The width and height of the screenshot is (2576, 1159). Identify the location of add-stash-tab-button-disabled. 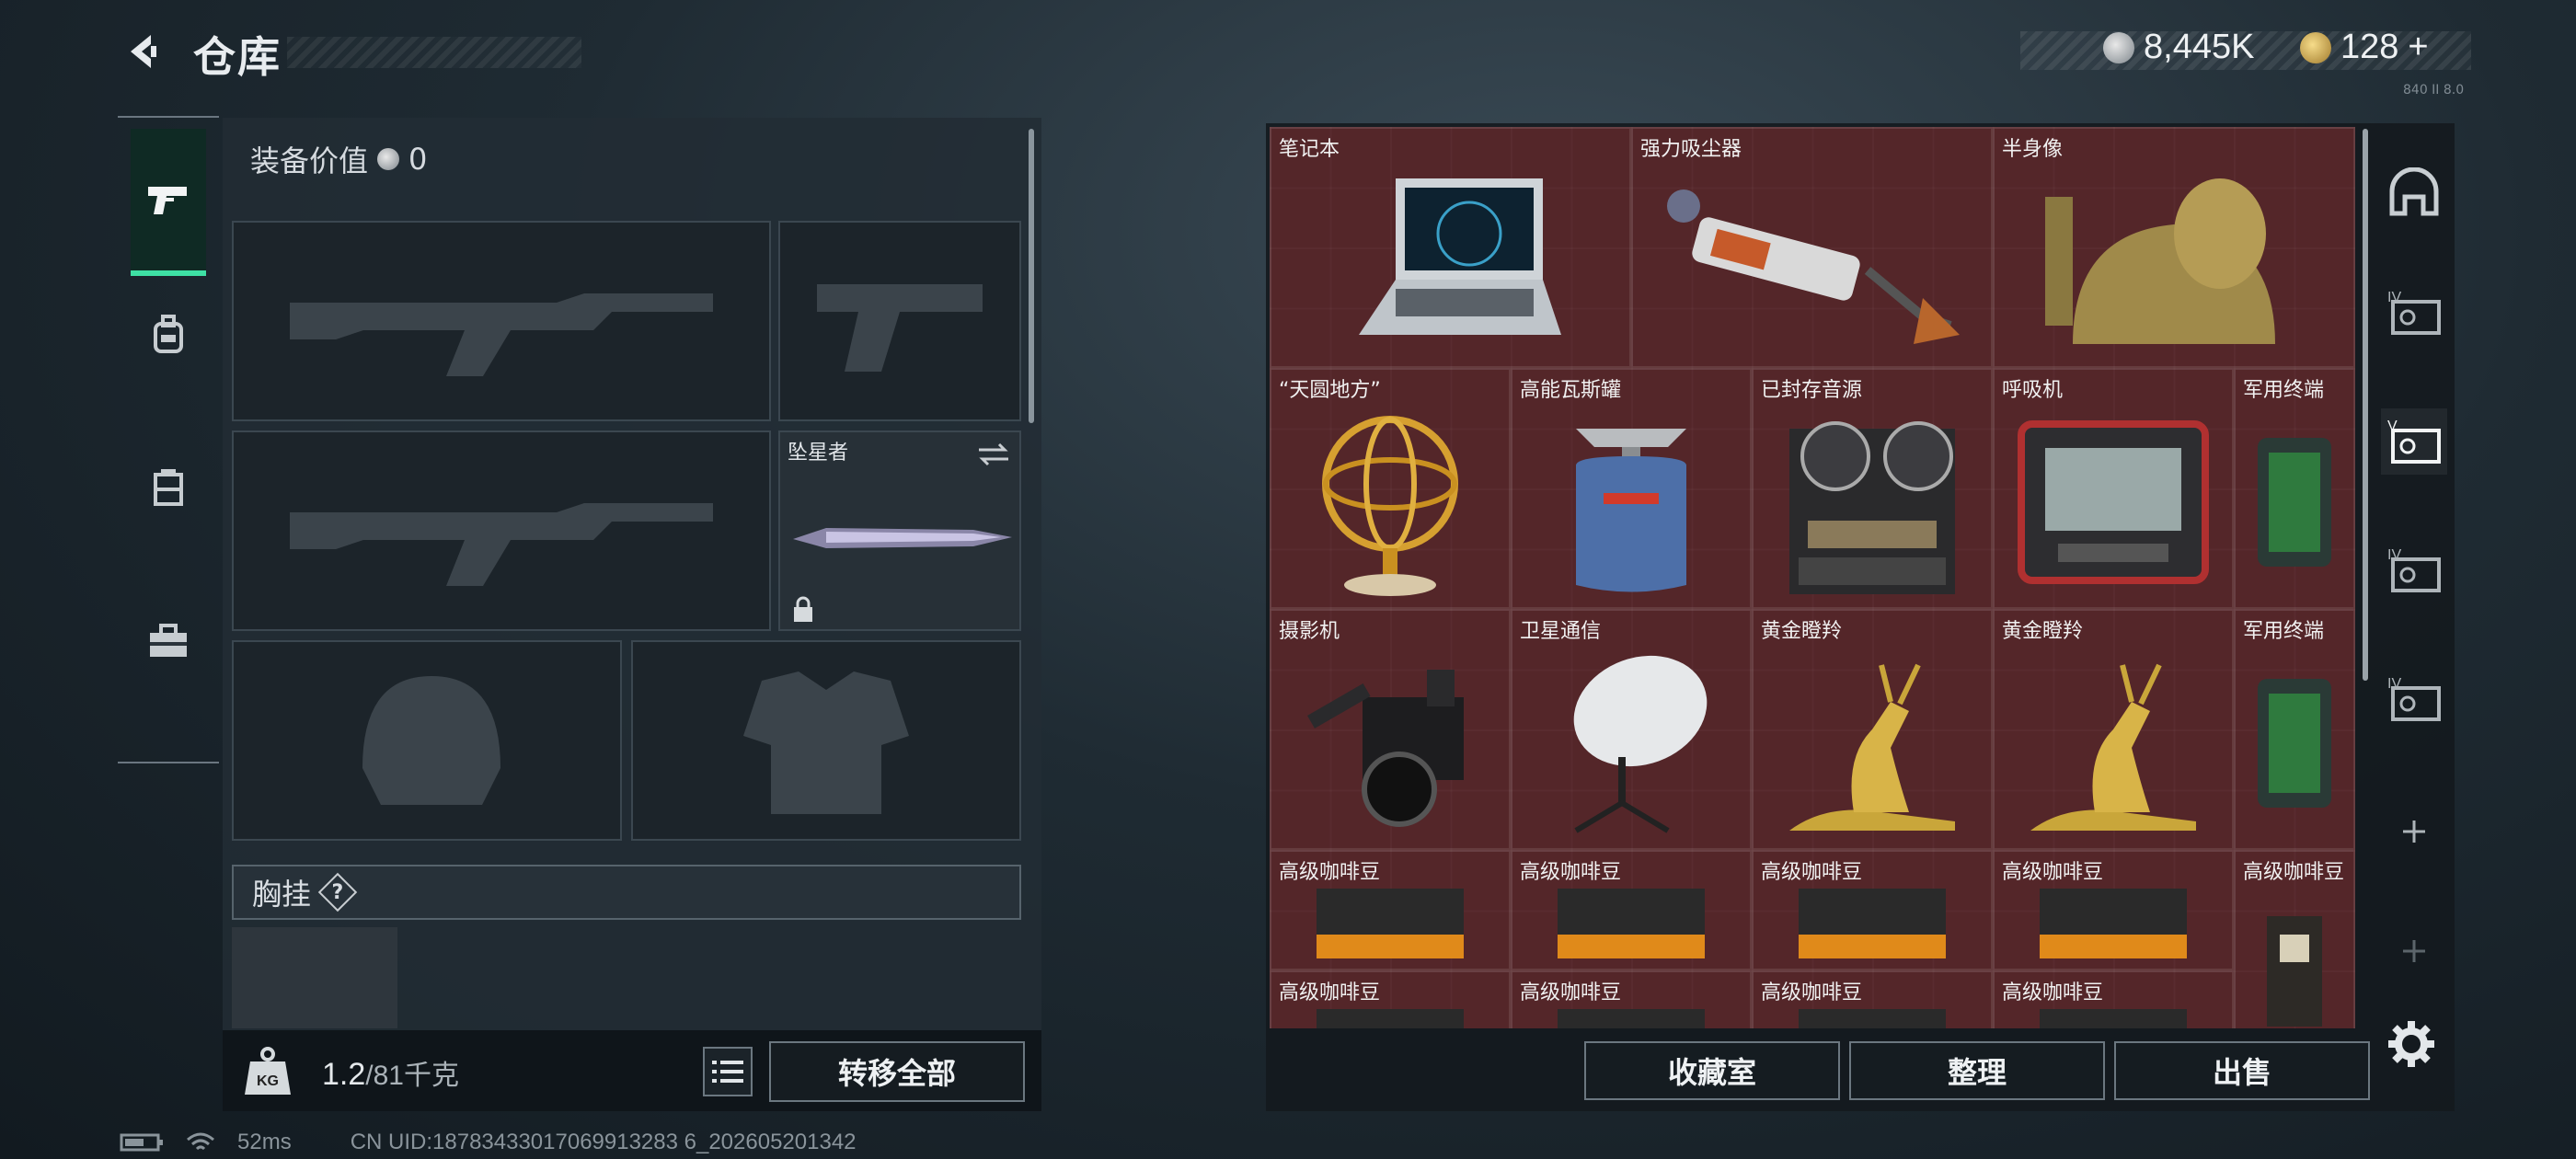
(2414, 951).